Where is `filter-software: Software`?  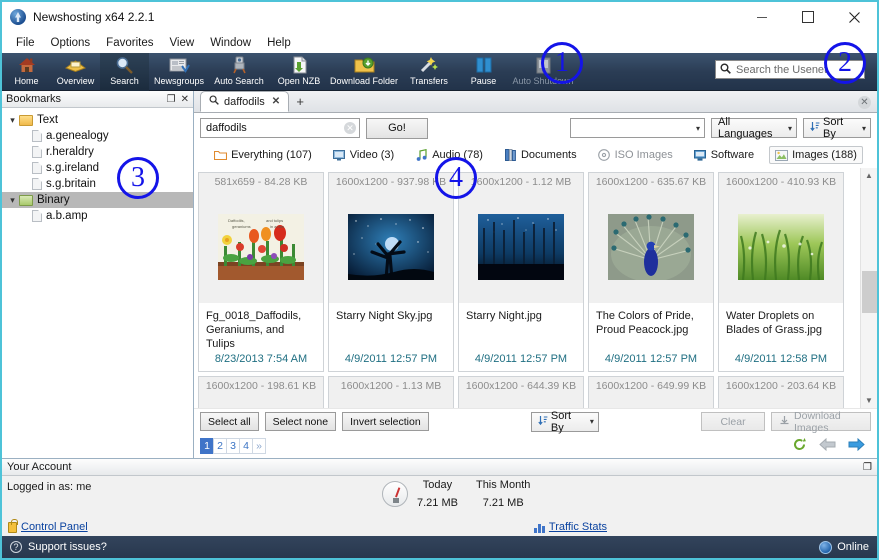 filter-software: Software is located at coordinates (724, 155).